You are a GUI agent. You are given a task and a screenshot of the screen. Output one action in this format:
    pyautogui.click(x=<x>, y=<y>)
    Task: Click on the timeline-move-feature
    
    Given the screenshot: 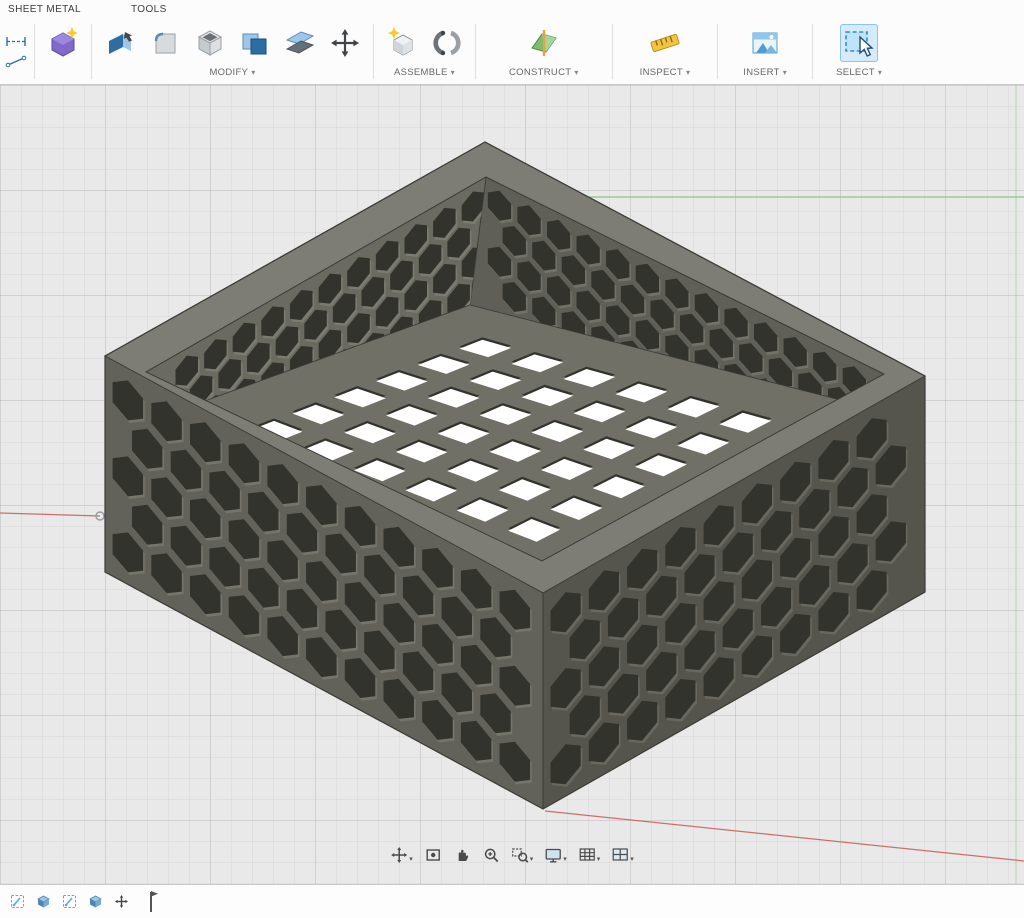 What is the action you would take?
    pyautogui.click(x=121, y=902)
    